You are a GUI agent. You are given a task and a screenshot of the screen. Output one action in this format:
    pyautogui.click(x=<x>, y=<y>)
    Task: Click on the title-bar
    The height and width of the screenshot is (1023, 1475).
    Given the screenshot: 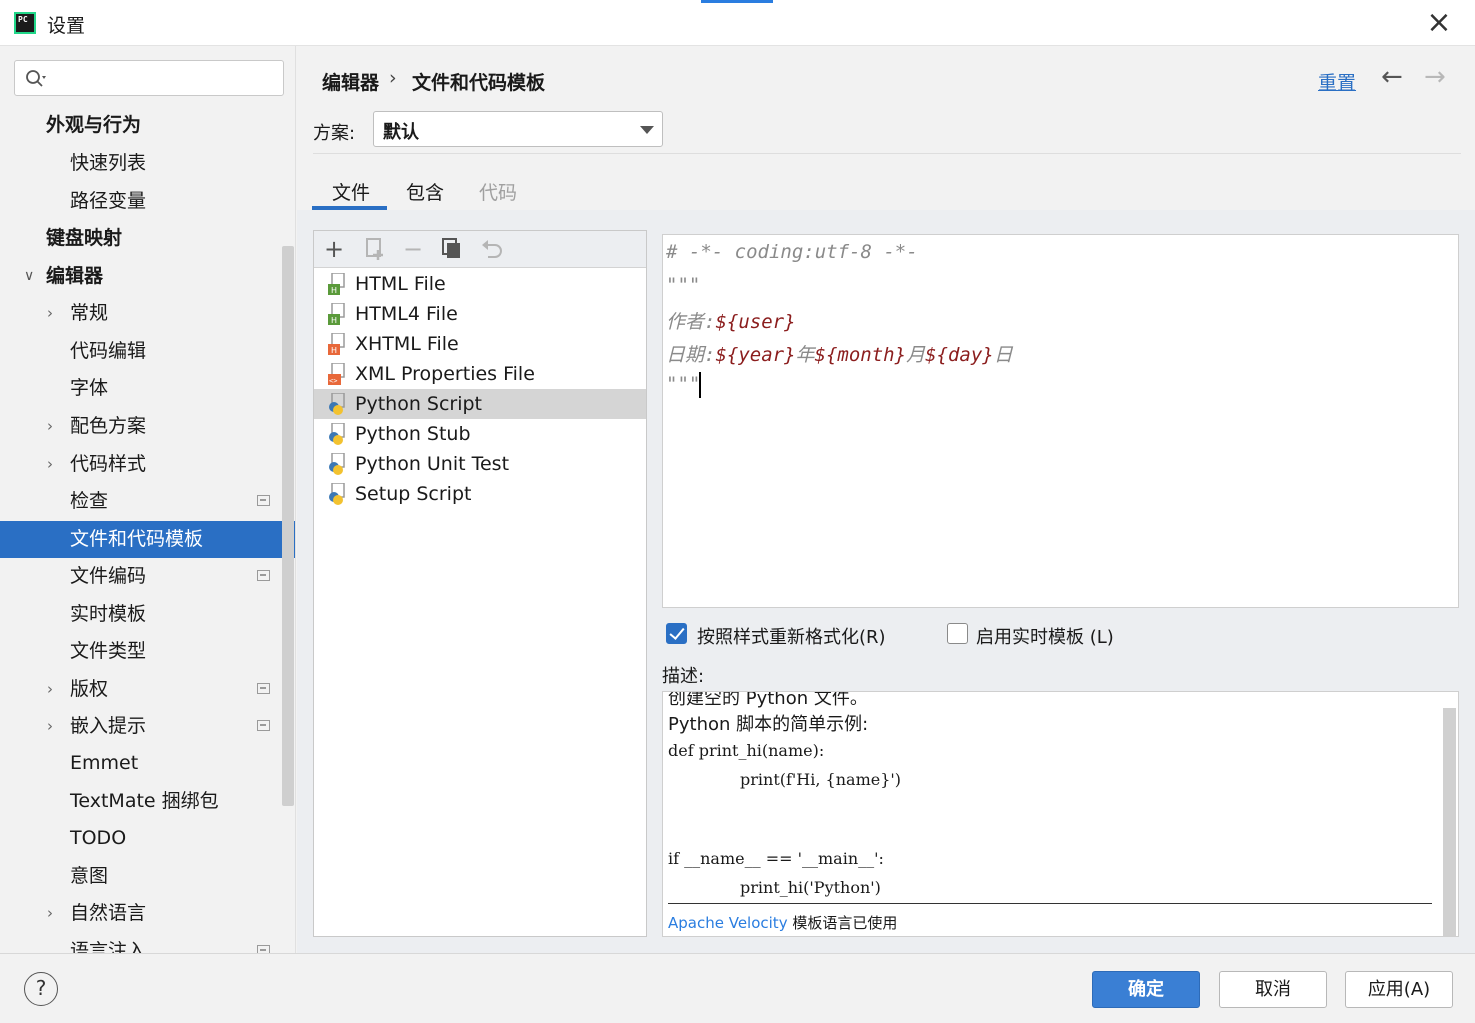 What is the action you would take?
    pyautogui.click(x=737, y=23)
    